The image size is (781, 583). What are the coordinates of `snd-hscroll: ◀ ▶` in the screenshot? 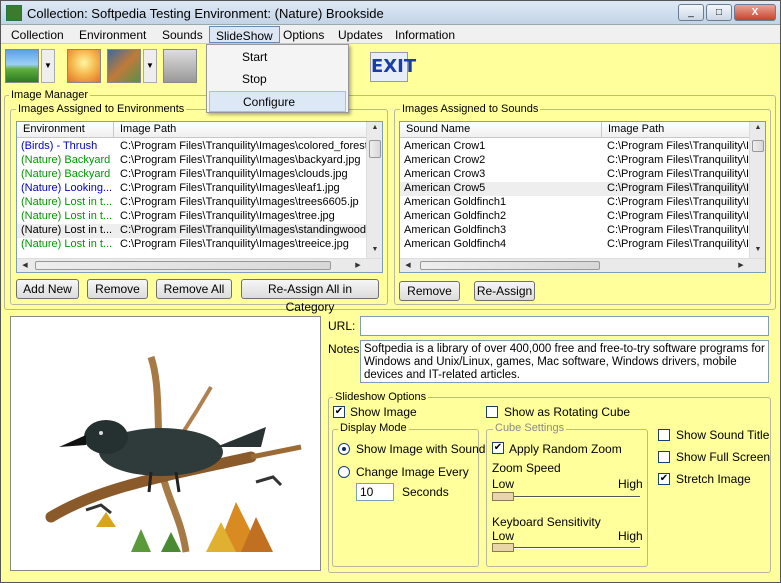 It's located at (582, 265).